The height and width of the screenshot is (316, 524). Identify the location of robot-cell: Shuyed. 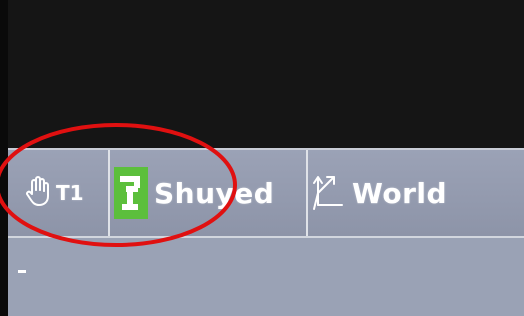
(209, 193).